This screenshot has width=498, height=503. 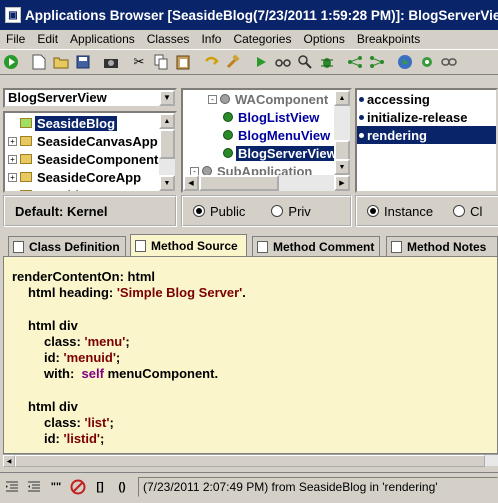 What do you see at coordinates (373, 211) in the screenshot?
I see `instance-radio` at bounding box center [373, 211].